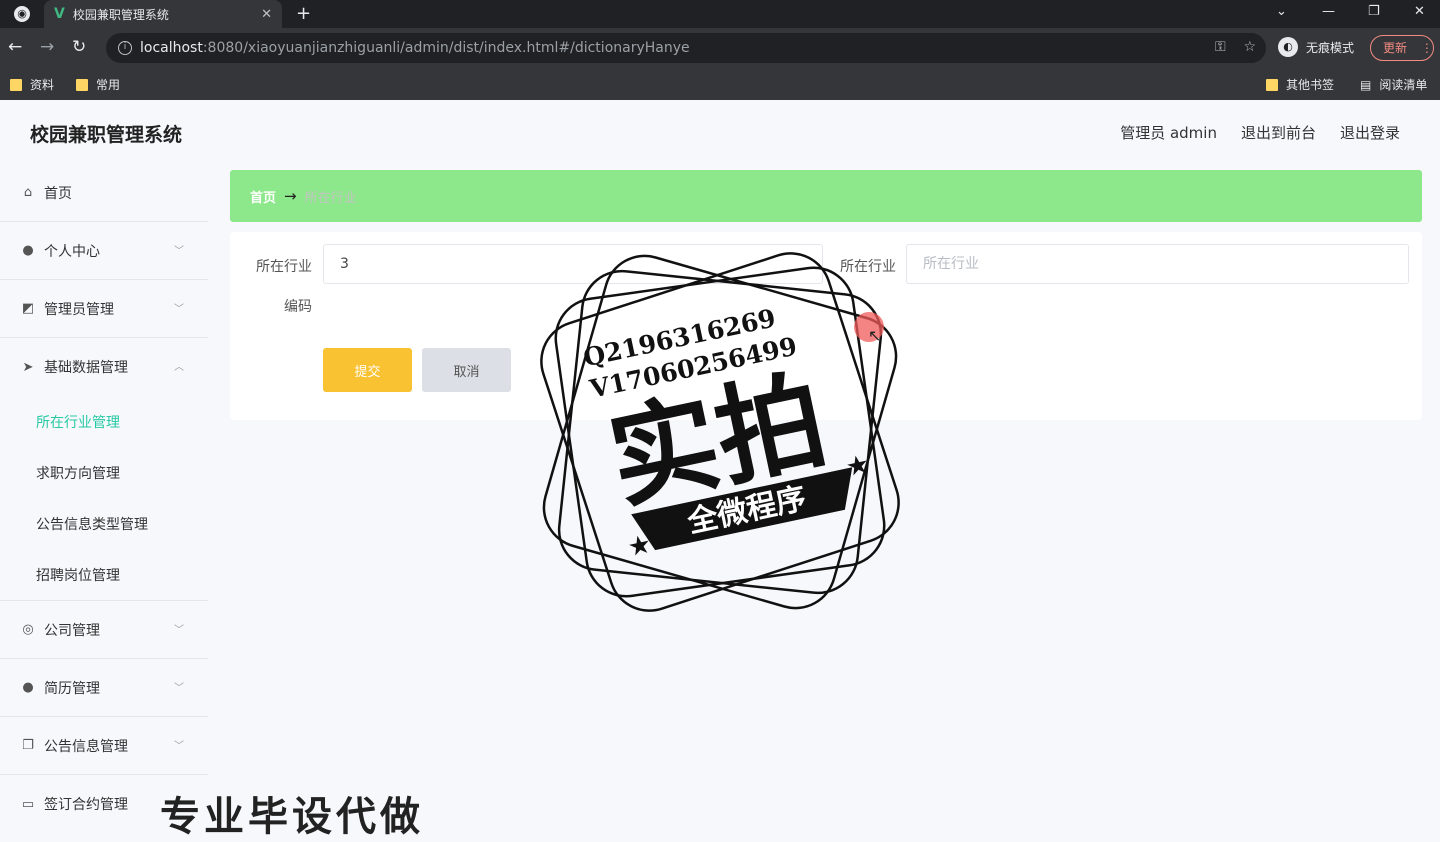 Image resolution: width=1440 pixels, height=842 pixels. Describe the element at coordinates (1330, 47) in the screenshot. I see `incognito-label: 无痕模式` at that location.